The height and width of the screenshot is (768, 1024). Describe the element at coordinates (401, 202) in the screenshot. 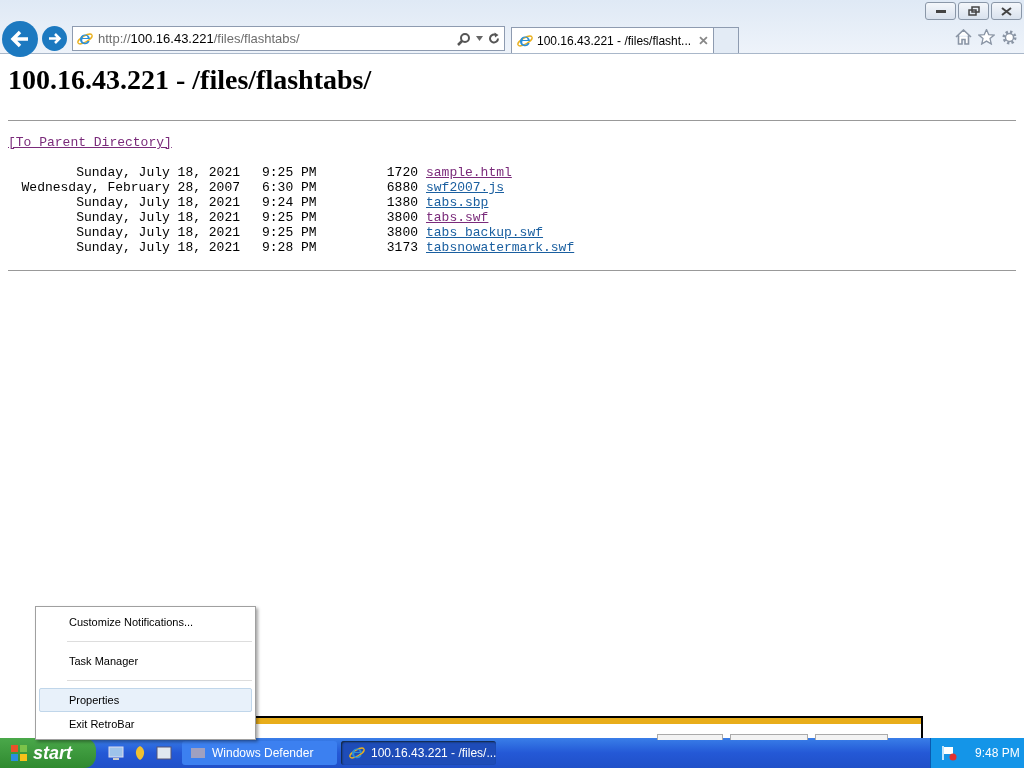

I see `file-size: 1380` at that location.